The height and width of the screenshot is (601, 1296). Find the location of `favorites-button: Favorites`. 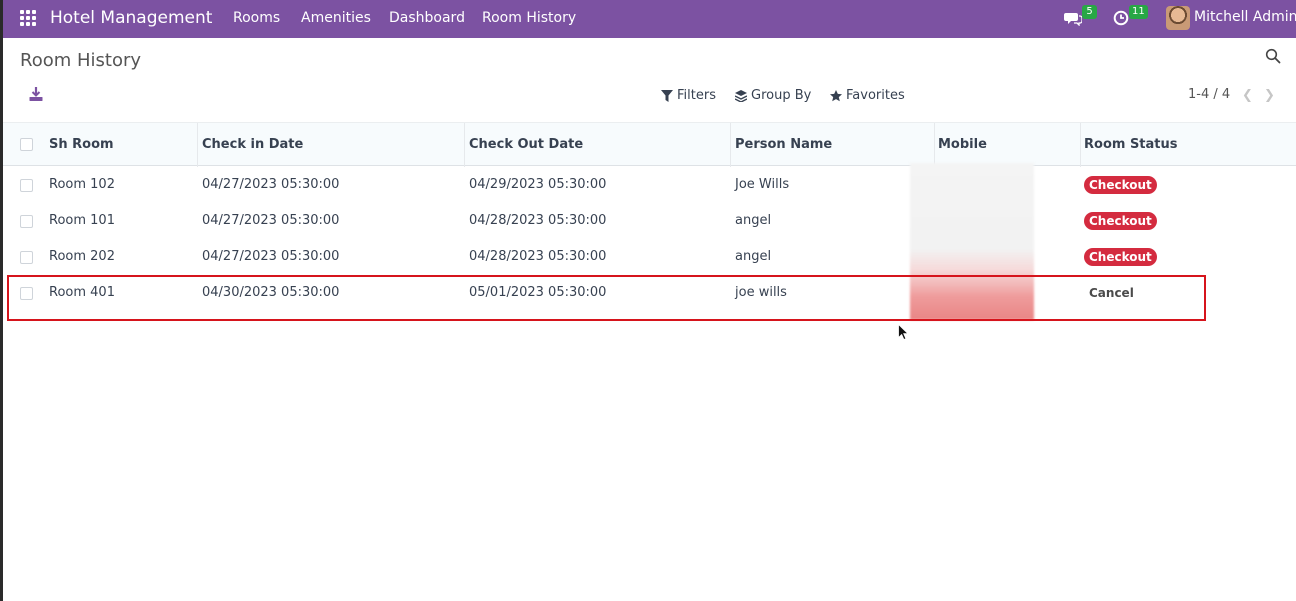

favorites-button: Favorites is located at coordinates (867, 95).